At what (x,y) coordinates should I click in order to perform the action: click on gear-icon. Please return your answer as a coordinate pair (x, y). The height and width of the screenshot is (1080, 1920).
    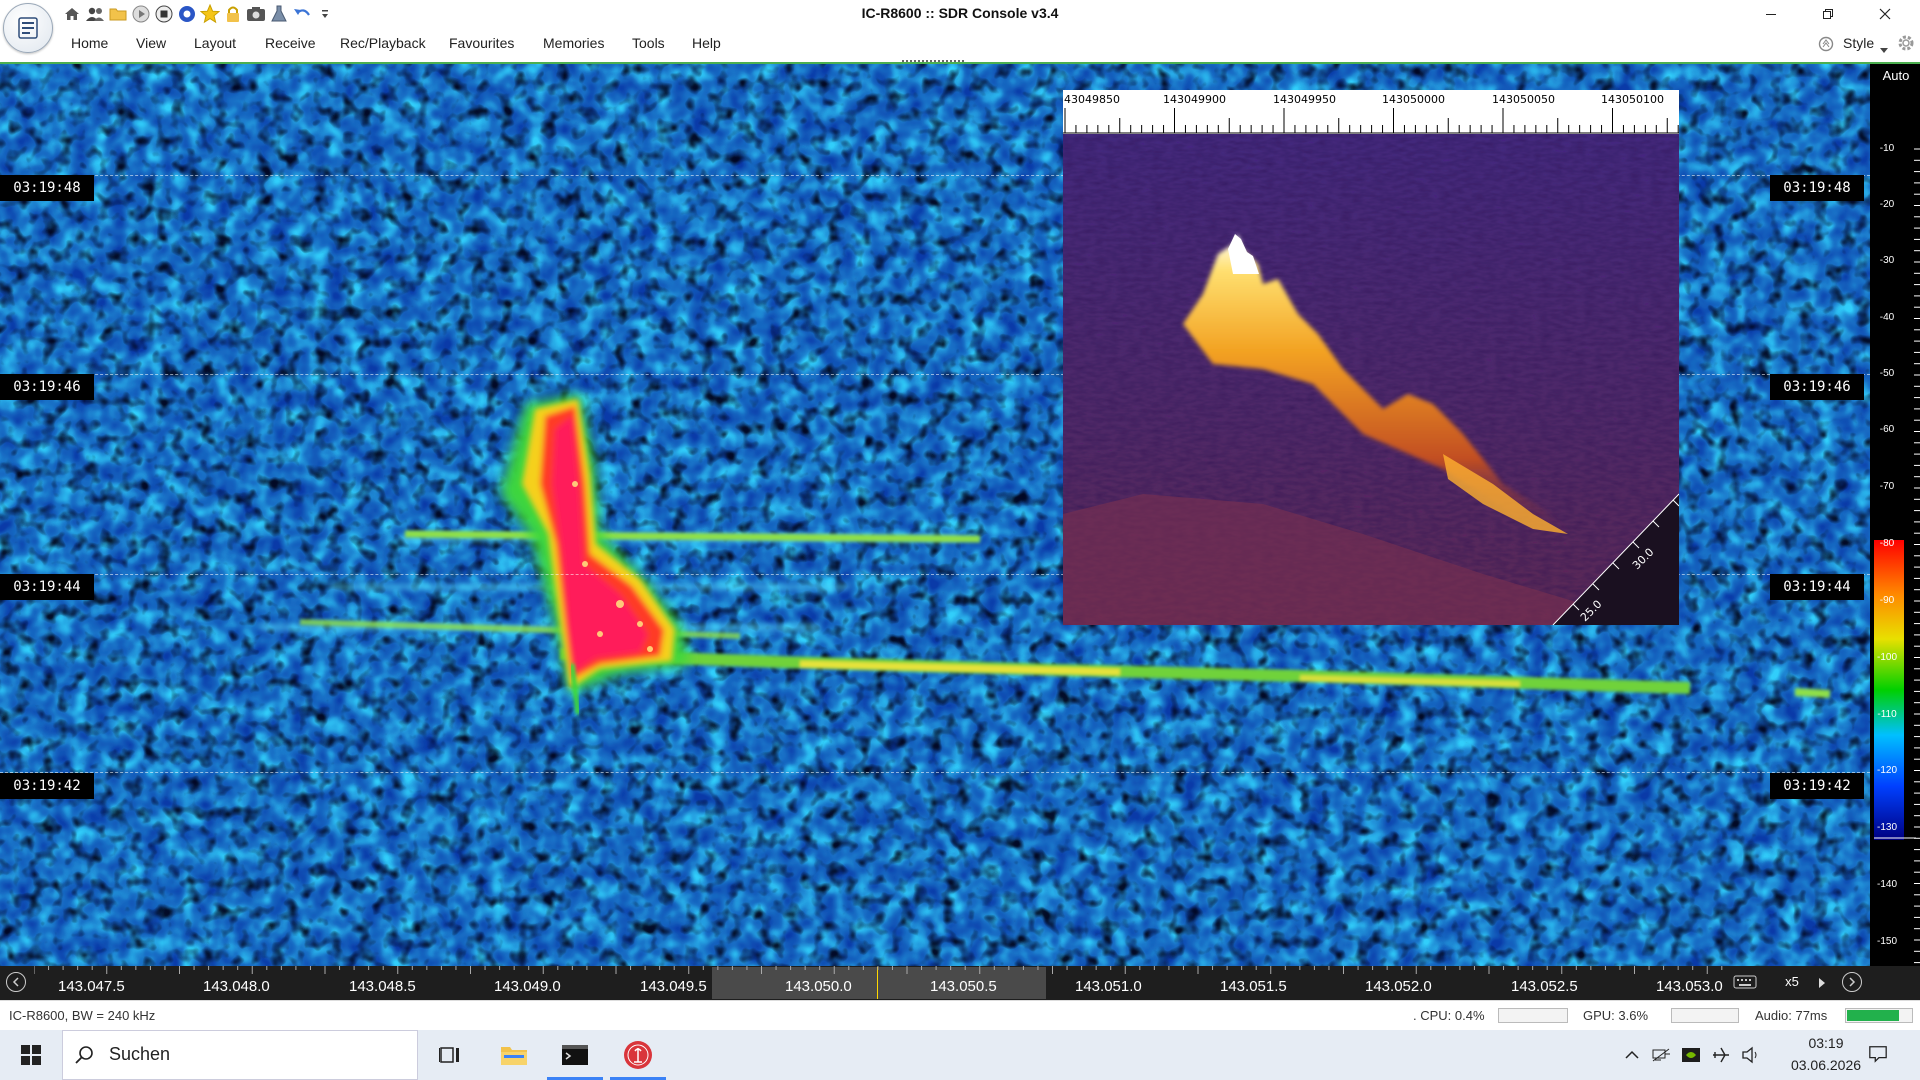
    Looking at the image, I should click on (1906, 45).